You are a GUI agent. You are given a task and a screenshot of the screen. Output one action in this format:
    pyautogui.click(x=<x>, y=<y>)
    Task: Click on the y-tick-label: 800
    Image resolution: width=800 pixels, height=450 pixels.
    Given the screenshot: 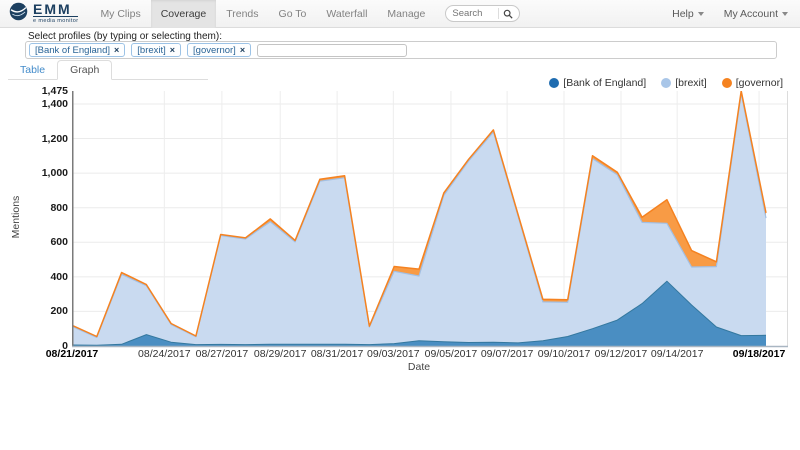 What is the action you would take?
    pyautogui.click(x=59, y=207)
    